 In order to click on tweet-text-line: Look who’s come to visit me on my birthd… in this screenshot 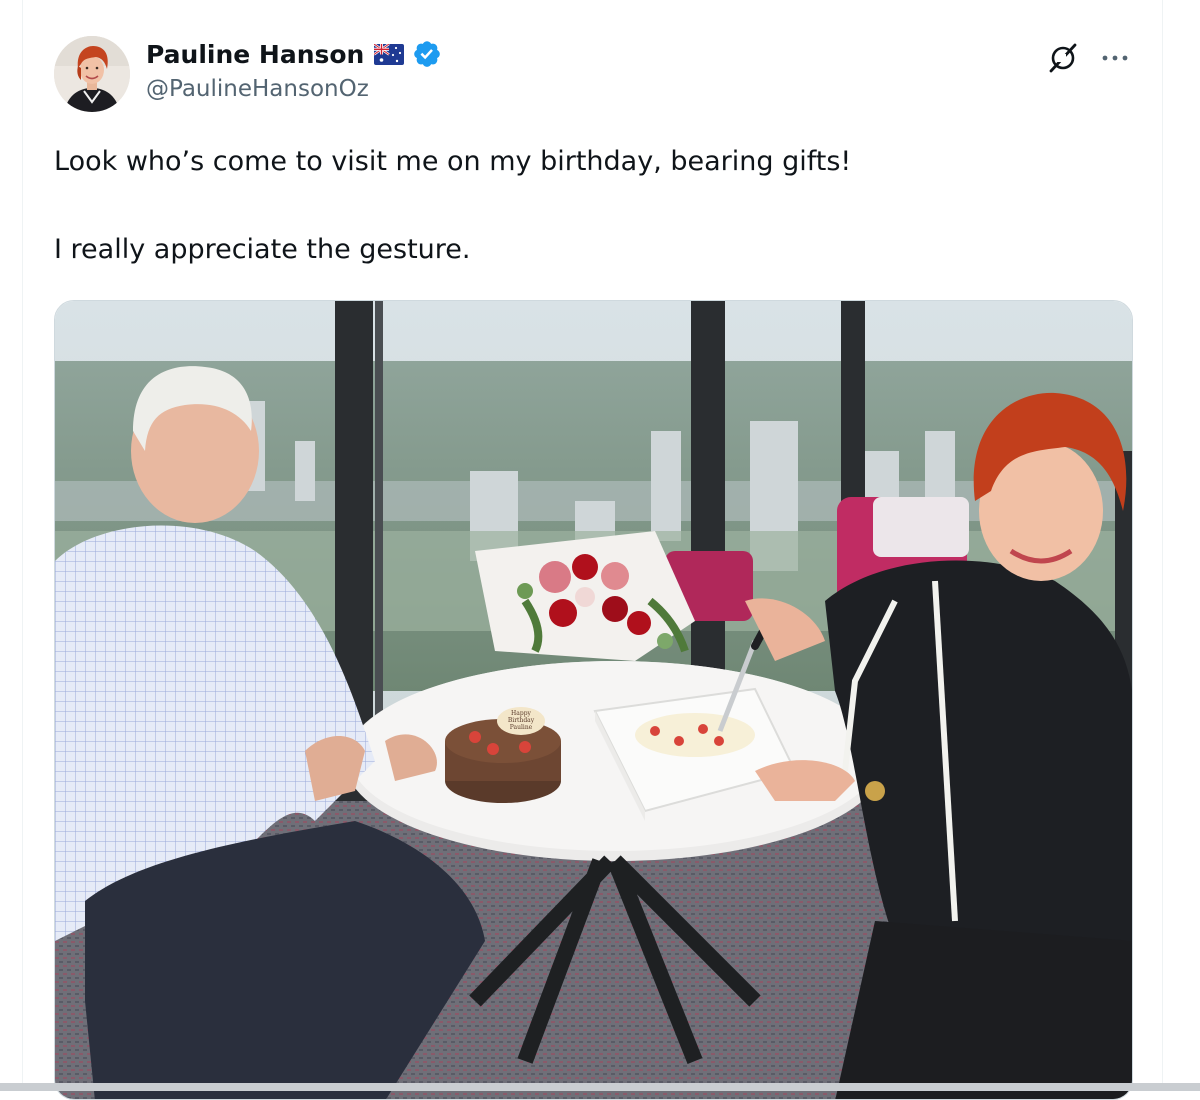, I will do `click(453, 161)`.